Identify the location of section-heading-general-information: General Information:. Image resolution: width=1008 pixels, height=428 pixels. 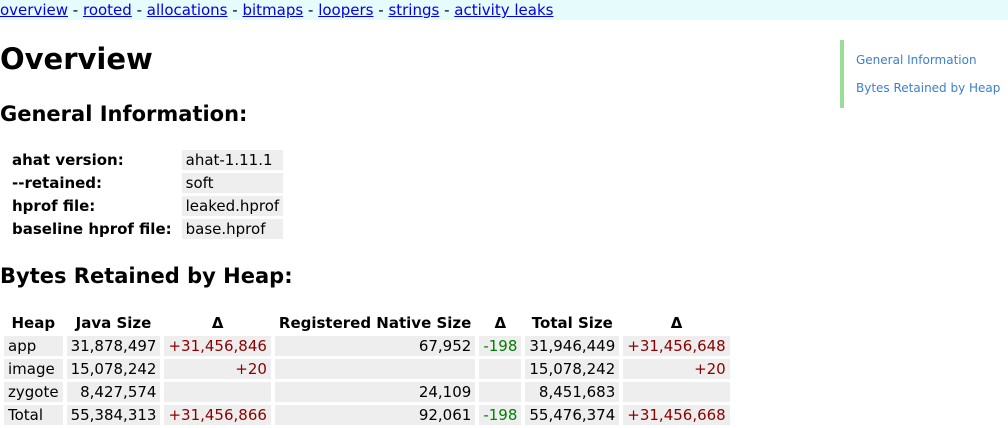
(124, 114).